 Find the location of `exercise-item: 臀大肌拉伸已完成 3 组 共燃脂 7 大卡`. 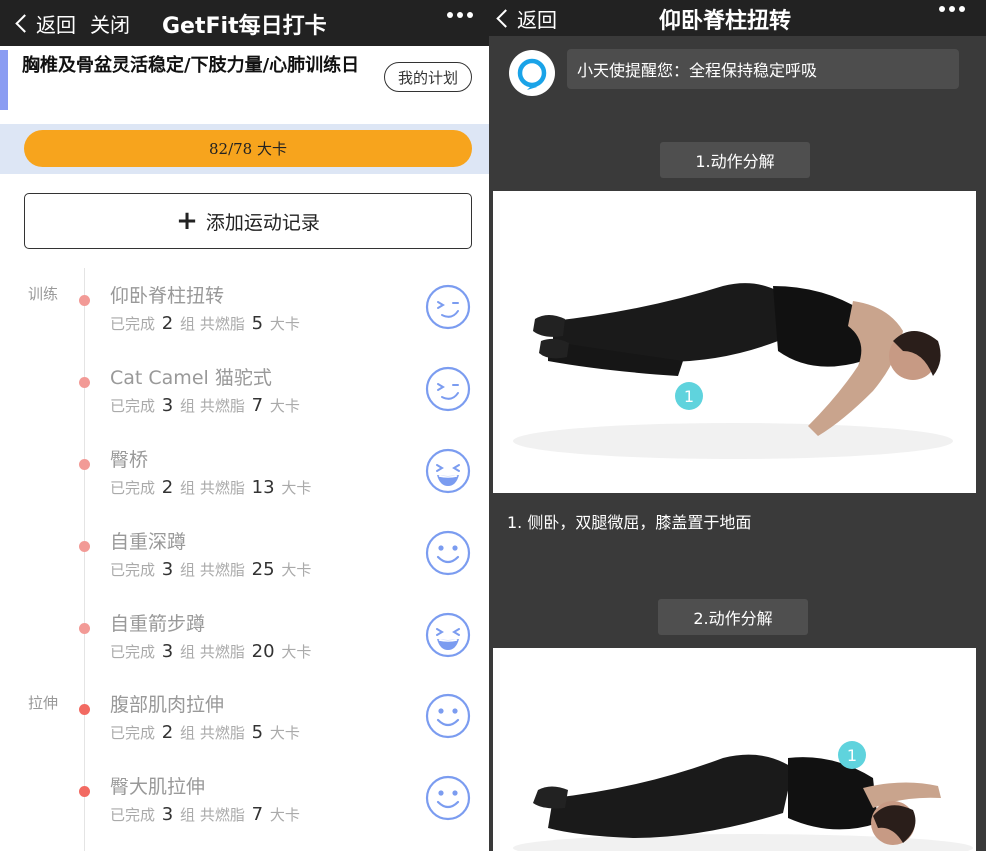

exercise-item: 臀大肌拉伸已完成 3 组 共燃脂 7 大卡 is located at coordinates (244, 809).